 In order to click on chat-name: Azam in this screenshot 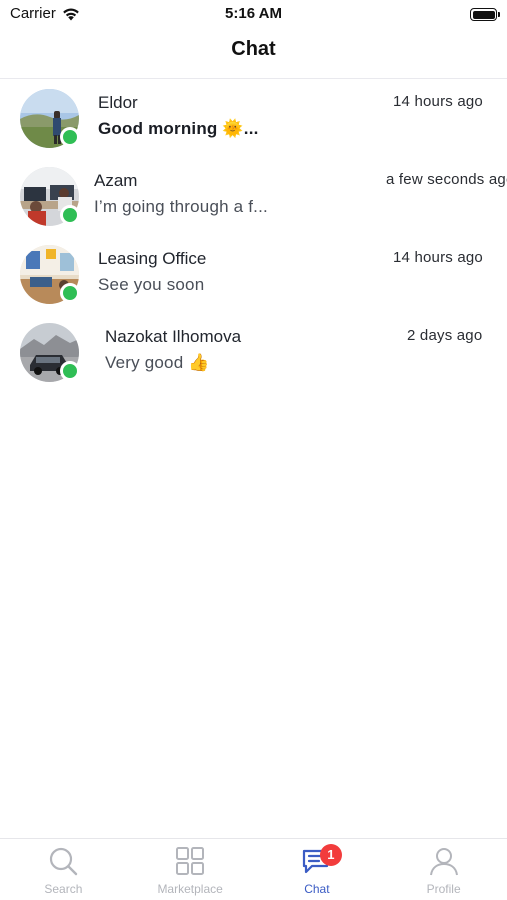, I will do `click(116, 180)`.